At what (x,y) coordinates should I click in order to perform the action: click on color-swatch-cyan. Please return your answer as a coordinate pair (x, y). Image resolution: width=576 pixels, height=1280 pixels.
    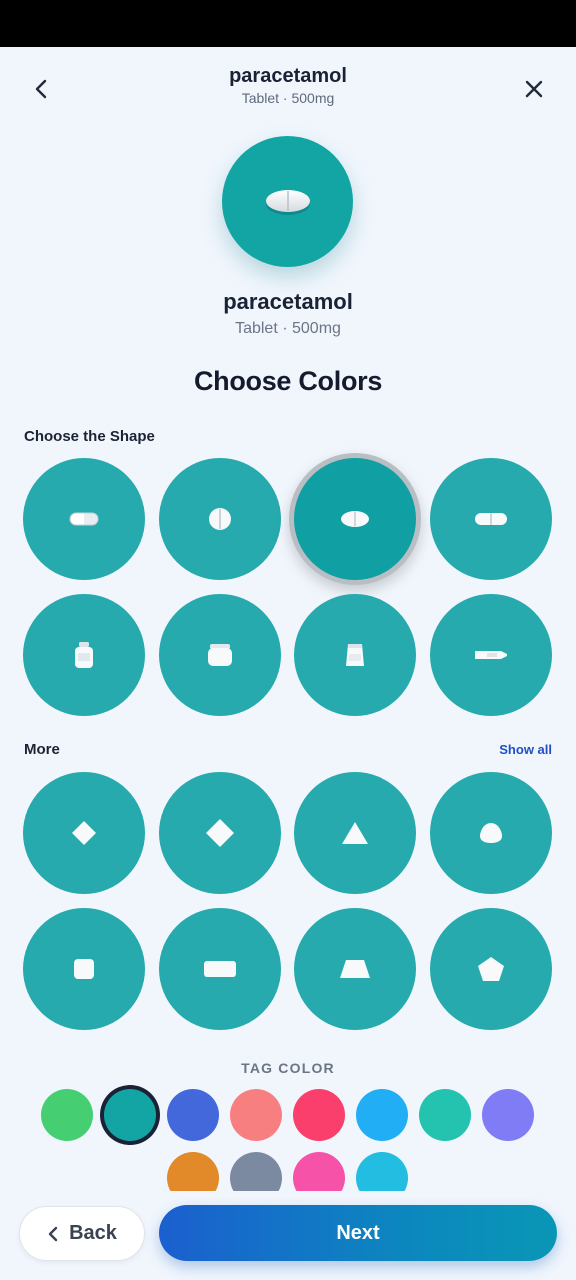
    Looking at the image, I should click on (382, 1171).